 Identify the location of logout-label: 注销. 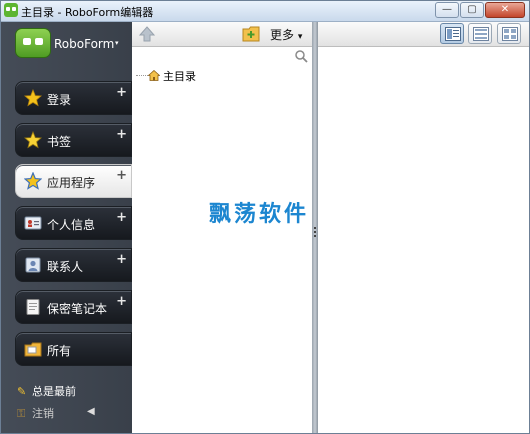
(43, 413).